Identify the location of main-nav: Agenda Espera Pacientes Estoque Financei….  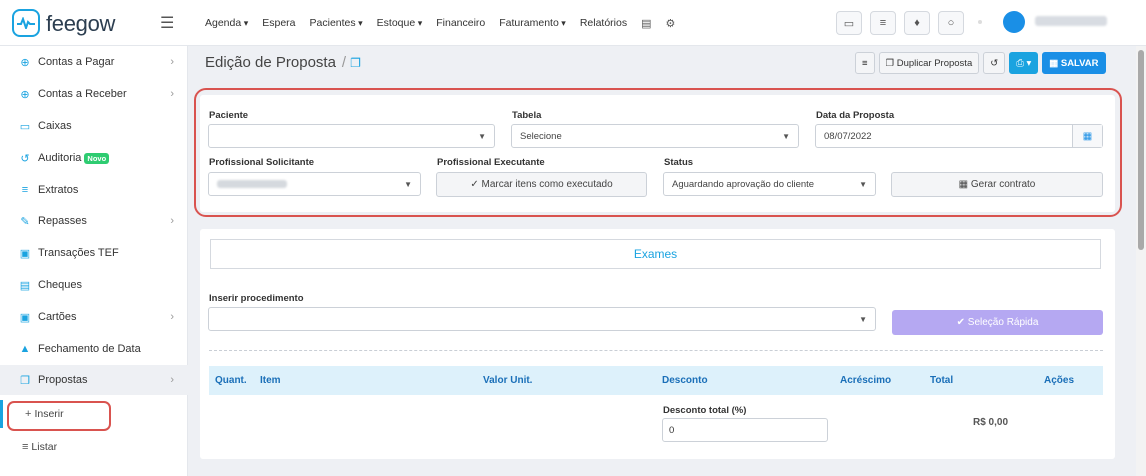
(440, 23).